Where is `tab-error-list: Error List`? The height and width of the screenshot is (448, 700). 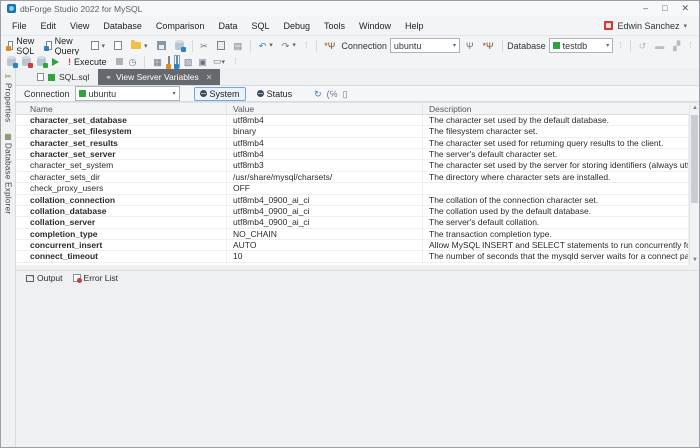
tab-error-list: Error List is located at coordinates (95, 278).